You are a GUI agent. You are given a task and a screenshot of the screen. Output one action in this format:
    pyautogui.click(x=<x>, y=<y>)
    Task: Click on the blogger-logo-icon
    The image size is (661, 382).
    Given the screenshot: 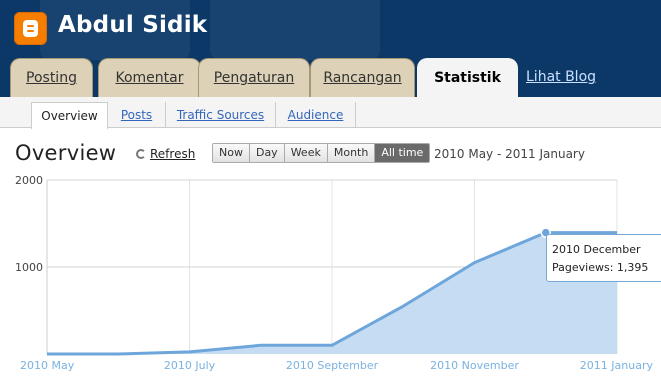 What is the action you would take?
    pyautogui.click(x=30, y=28)
    